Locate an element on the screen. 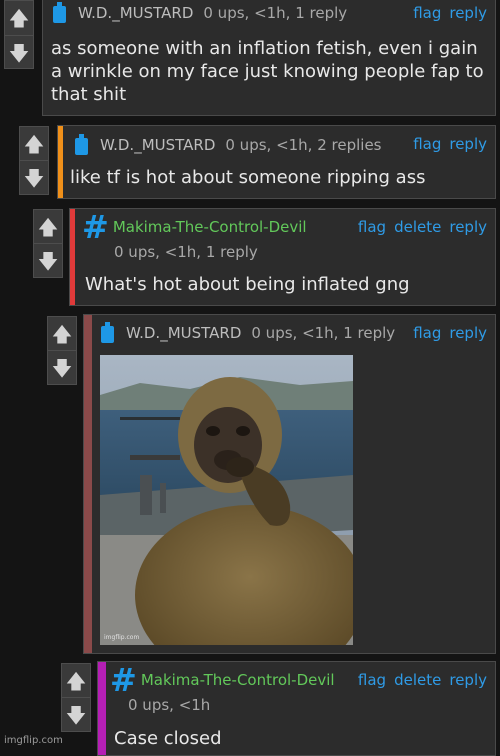 The width and height of the screenshot is (500, 756). comment-text: What's hot about being inflated gng is located at coordinates (247, 284).